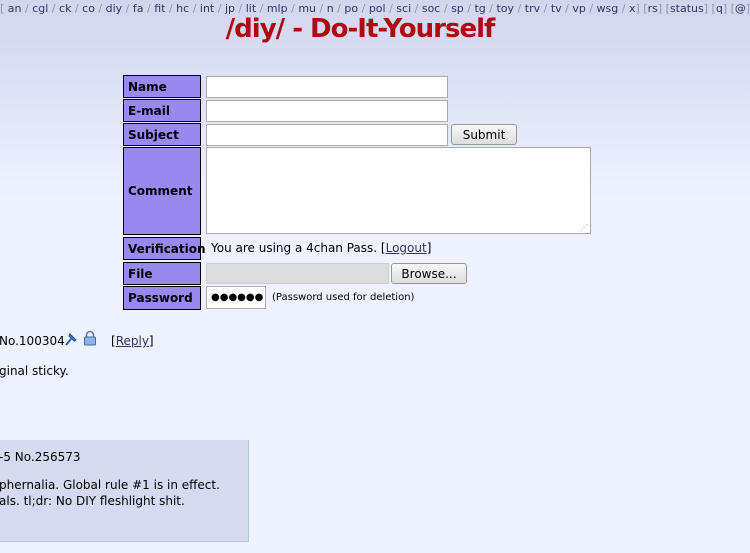 The width and height of the screenshot is (750, 553). What do you see at coordinates (484, 134) in the screenshot?
I see `submit-button: Submit` at bounding box center [484, 134].